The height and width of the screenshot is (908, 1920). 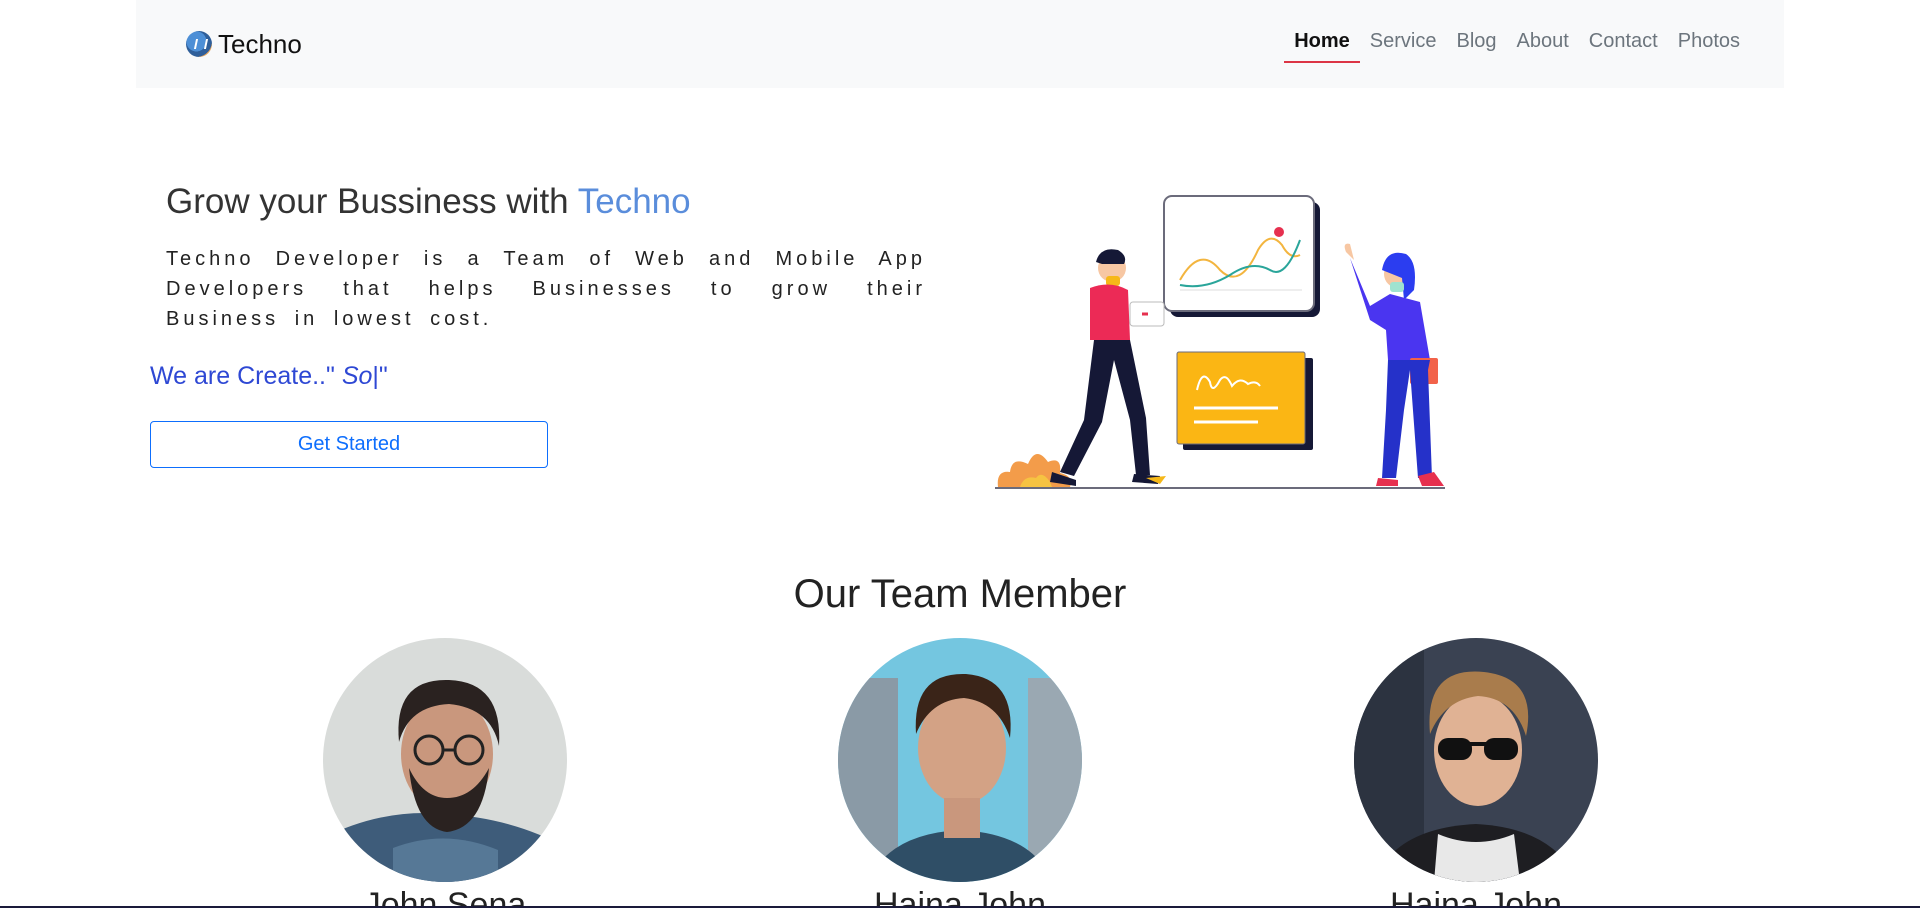 I want to click on brand-name: Techno, so click(x=260, y=43).